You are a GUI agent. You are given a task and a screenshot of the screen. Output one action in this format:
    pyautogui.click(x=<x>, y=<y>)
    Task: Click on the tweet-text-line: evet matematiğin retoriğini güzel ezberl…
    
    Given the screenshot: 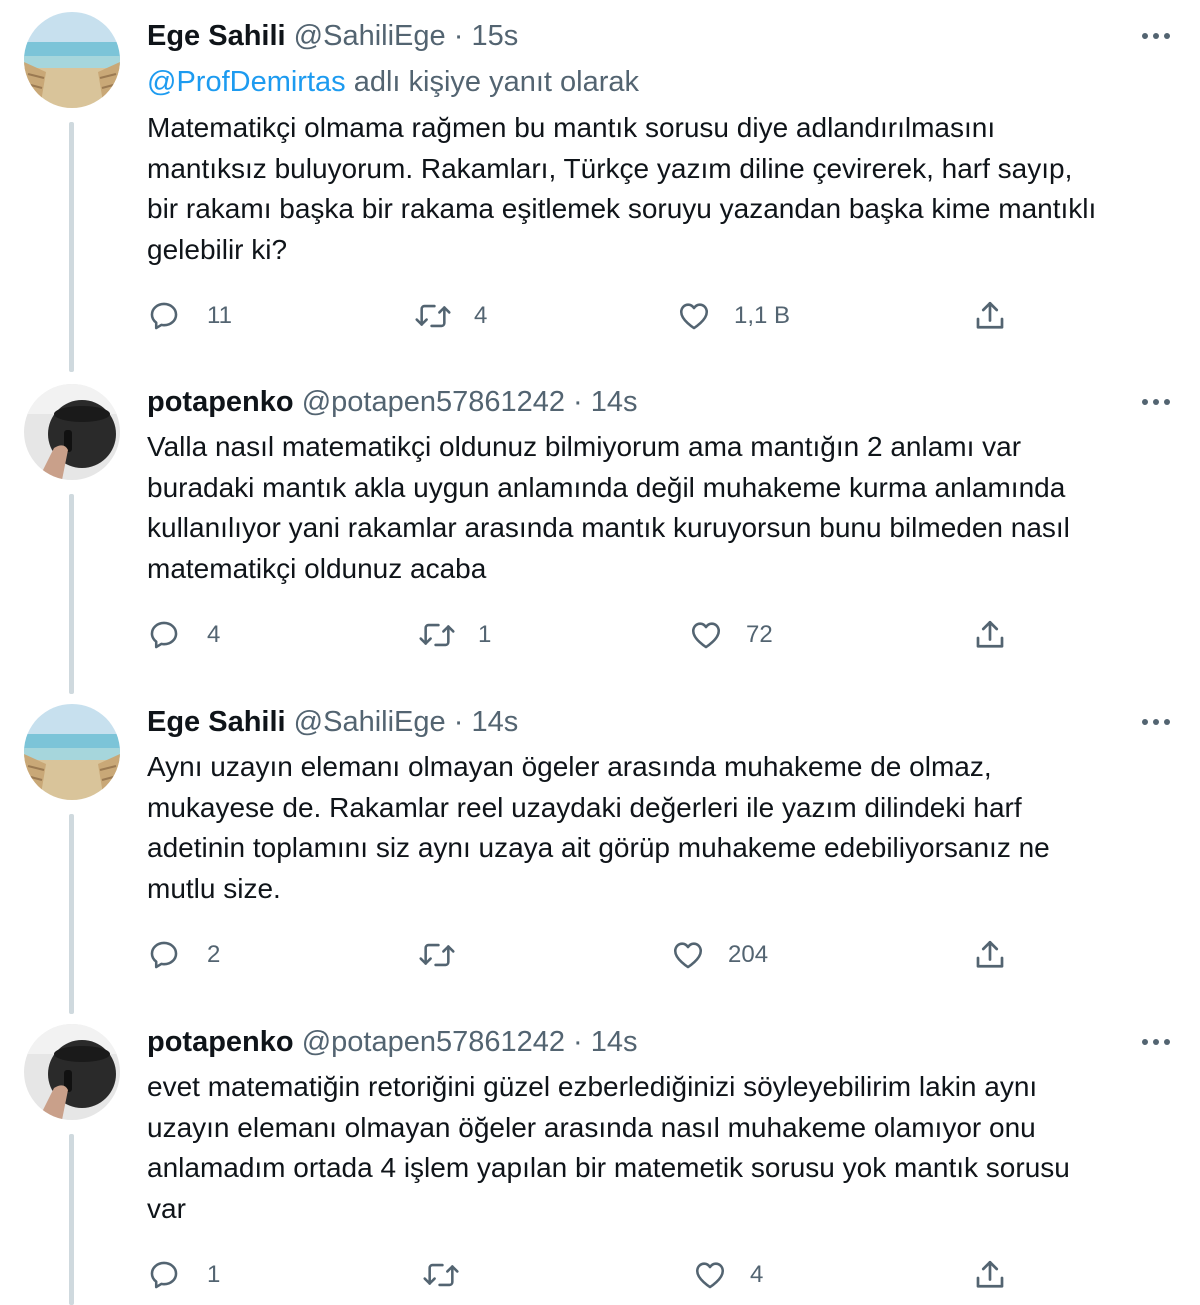 What is the action you would take?
    pyautogui.click(x=592, y=1086)
    